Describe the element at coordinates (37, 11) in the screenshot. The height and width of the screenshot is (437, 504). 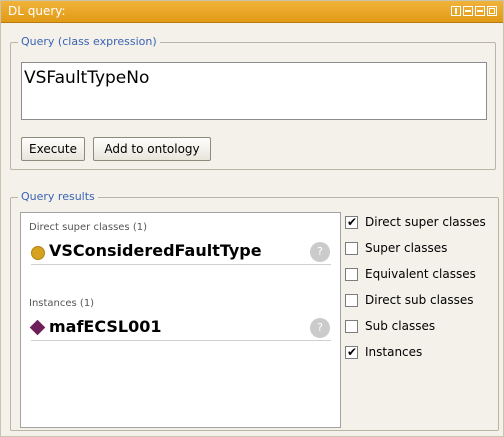
I see `window-title: DL query:` at that location.